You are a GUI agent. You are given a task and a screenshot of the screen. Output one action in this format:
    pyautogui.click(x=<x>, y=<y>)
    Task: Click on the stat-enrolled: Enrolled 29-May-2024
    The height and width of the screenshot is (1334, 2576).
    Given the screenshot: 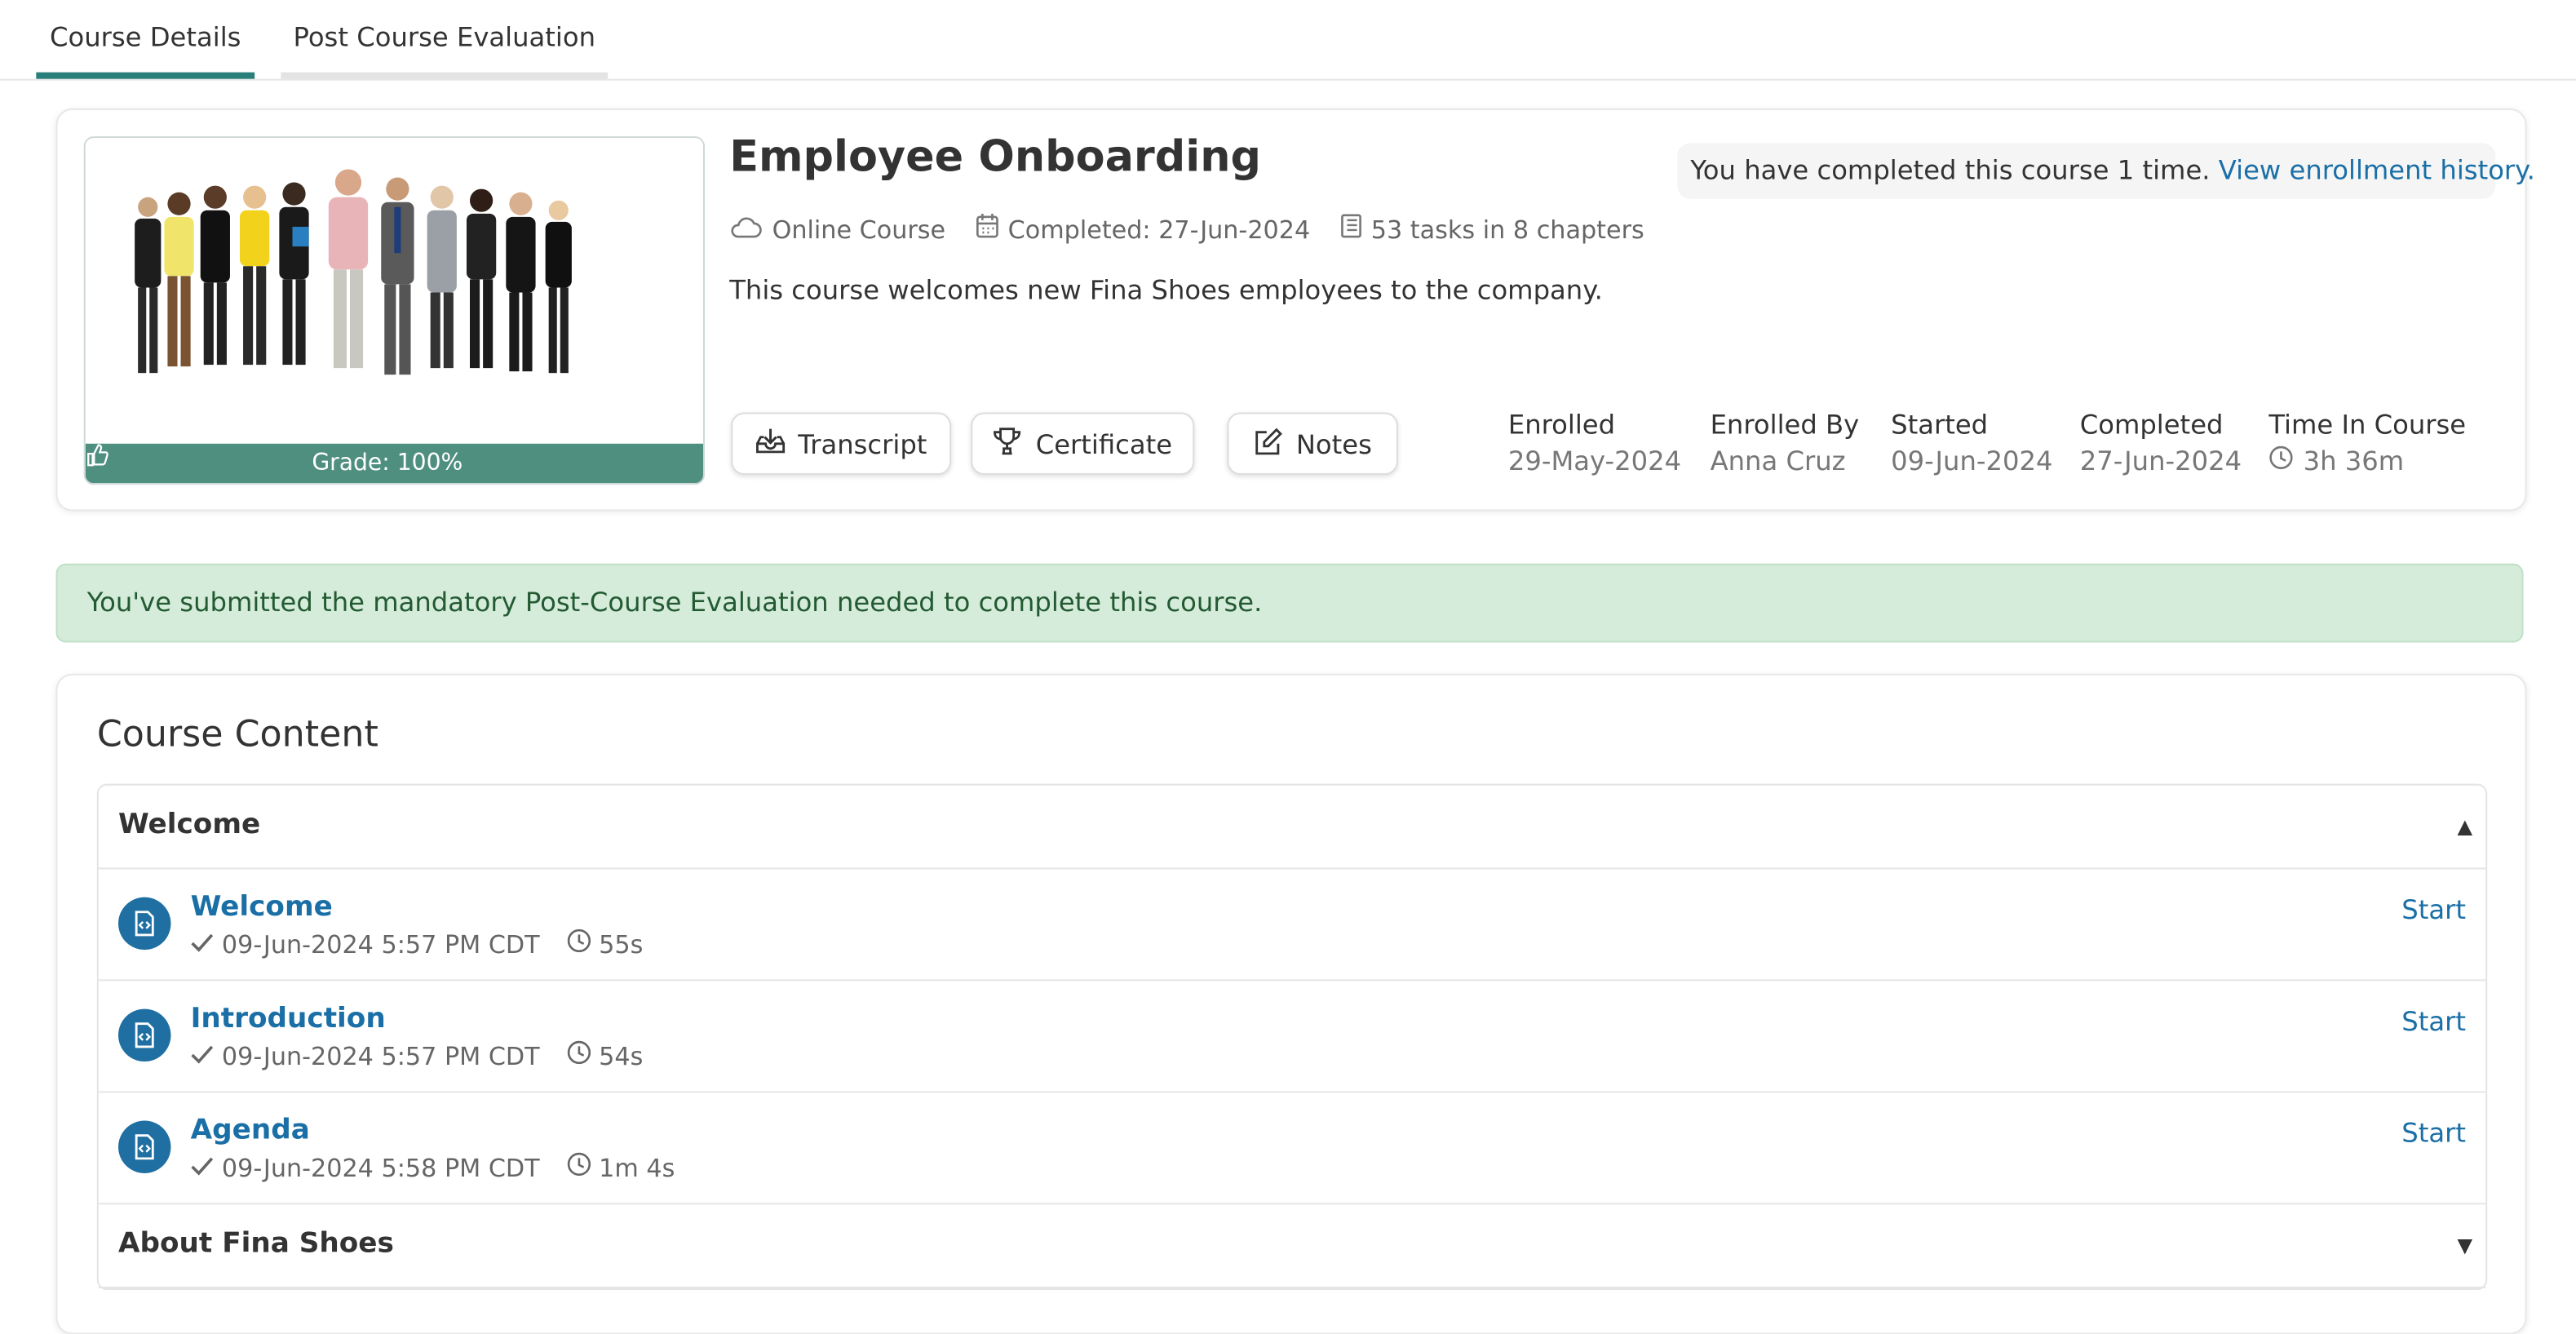 What is the action you would take?
    pyautogui.click(x=1594, y=443)
    